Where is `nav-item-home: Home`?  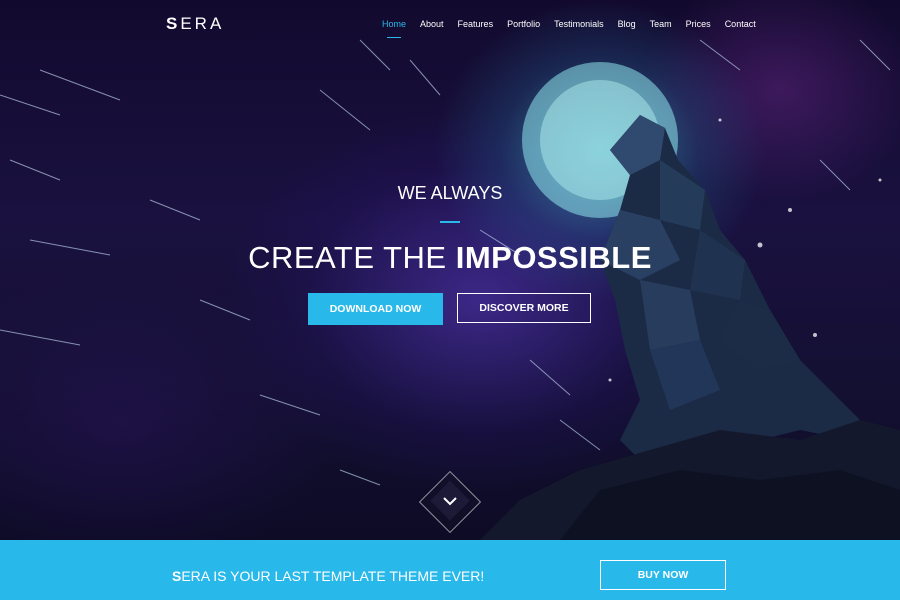
nav-item-home: Home is located at coordinates (394, 28).